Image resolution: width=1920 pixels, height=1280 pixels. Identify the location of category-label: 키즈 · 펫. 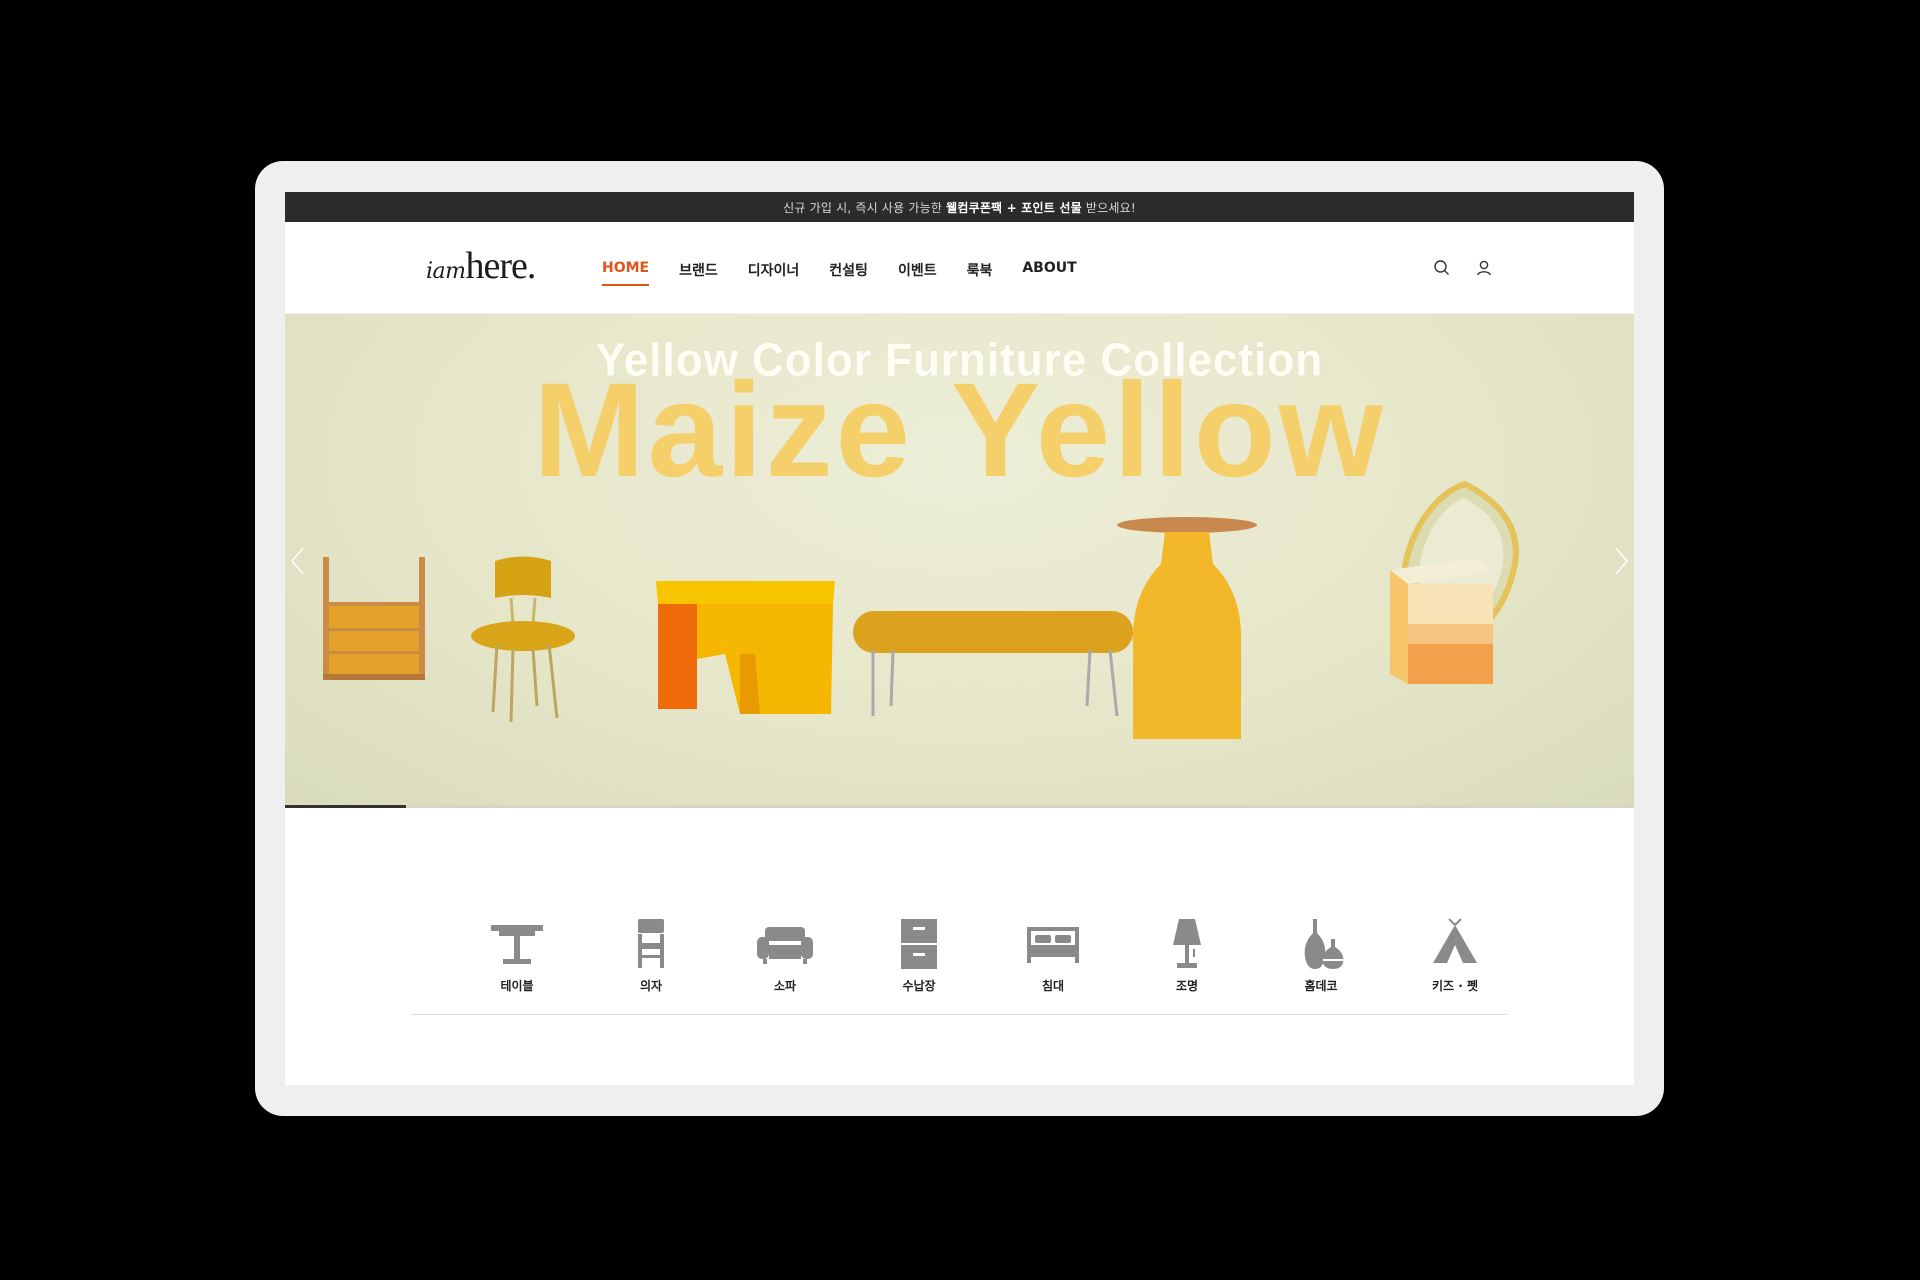
(1455, 986).